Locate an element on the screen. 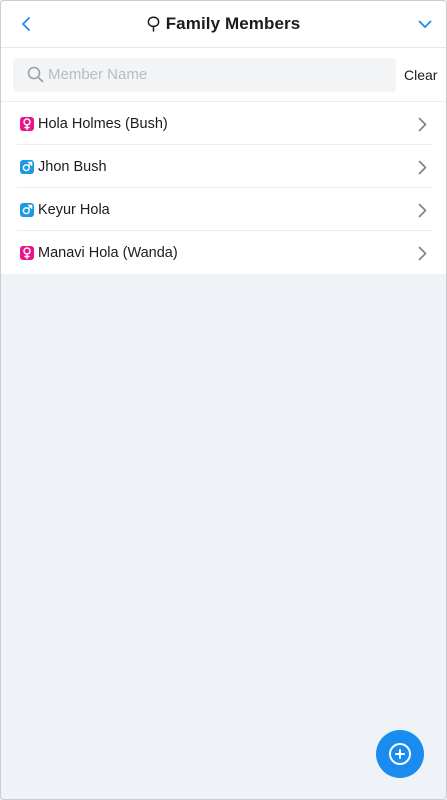  list-item: Manavi Hola (Wanda) is located at coordinates (223, 252).